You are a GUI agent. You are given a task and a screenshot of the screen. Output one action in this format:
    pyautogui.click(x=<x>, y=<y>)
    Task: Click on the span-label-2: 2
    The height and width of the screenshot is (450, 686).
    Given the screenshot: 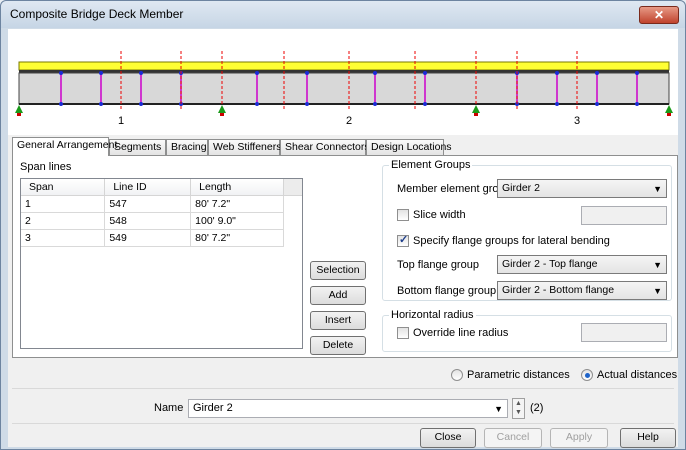 What is the action you would take?
    pyautogui.click(x=349, y=121)
    